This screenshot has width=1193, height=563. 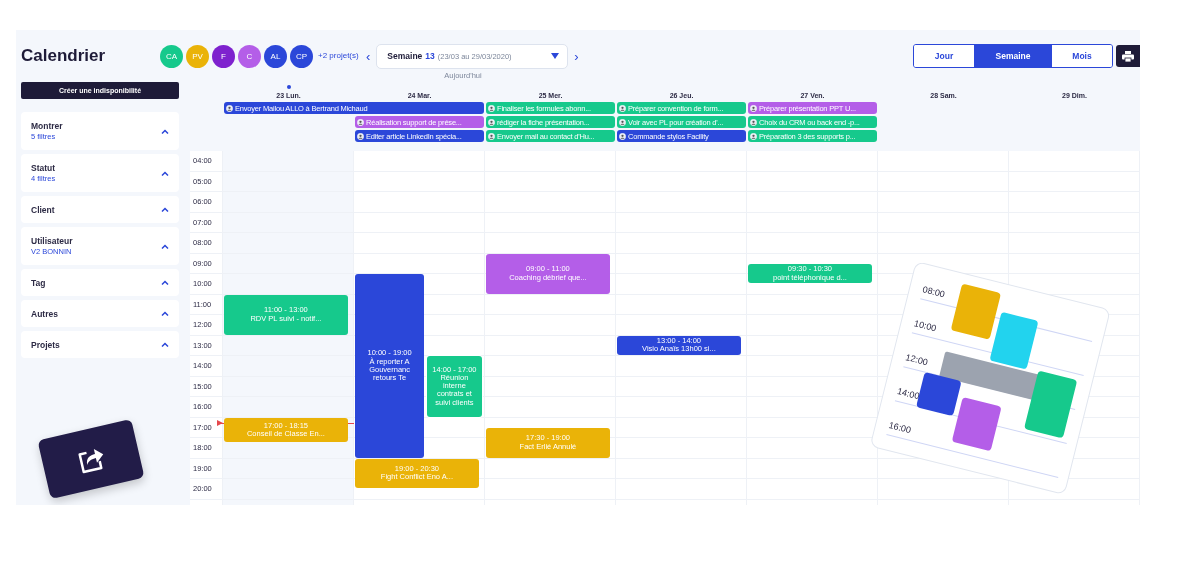 What do you see at coordinates (275, 56) in the screenshot?
I see `user-avatar: AL` at bounding box center [275, 56].